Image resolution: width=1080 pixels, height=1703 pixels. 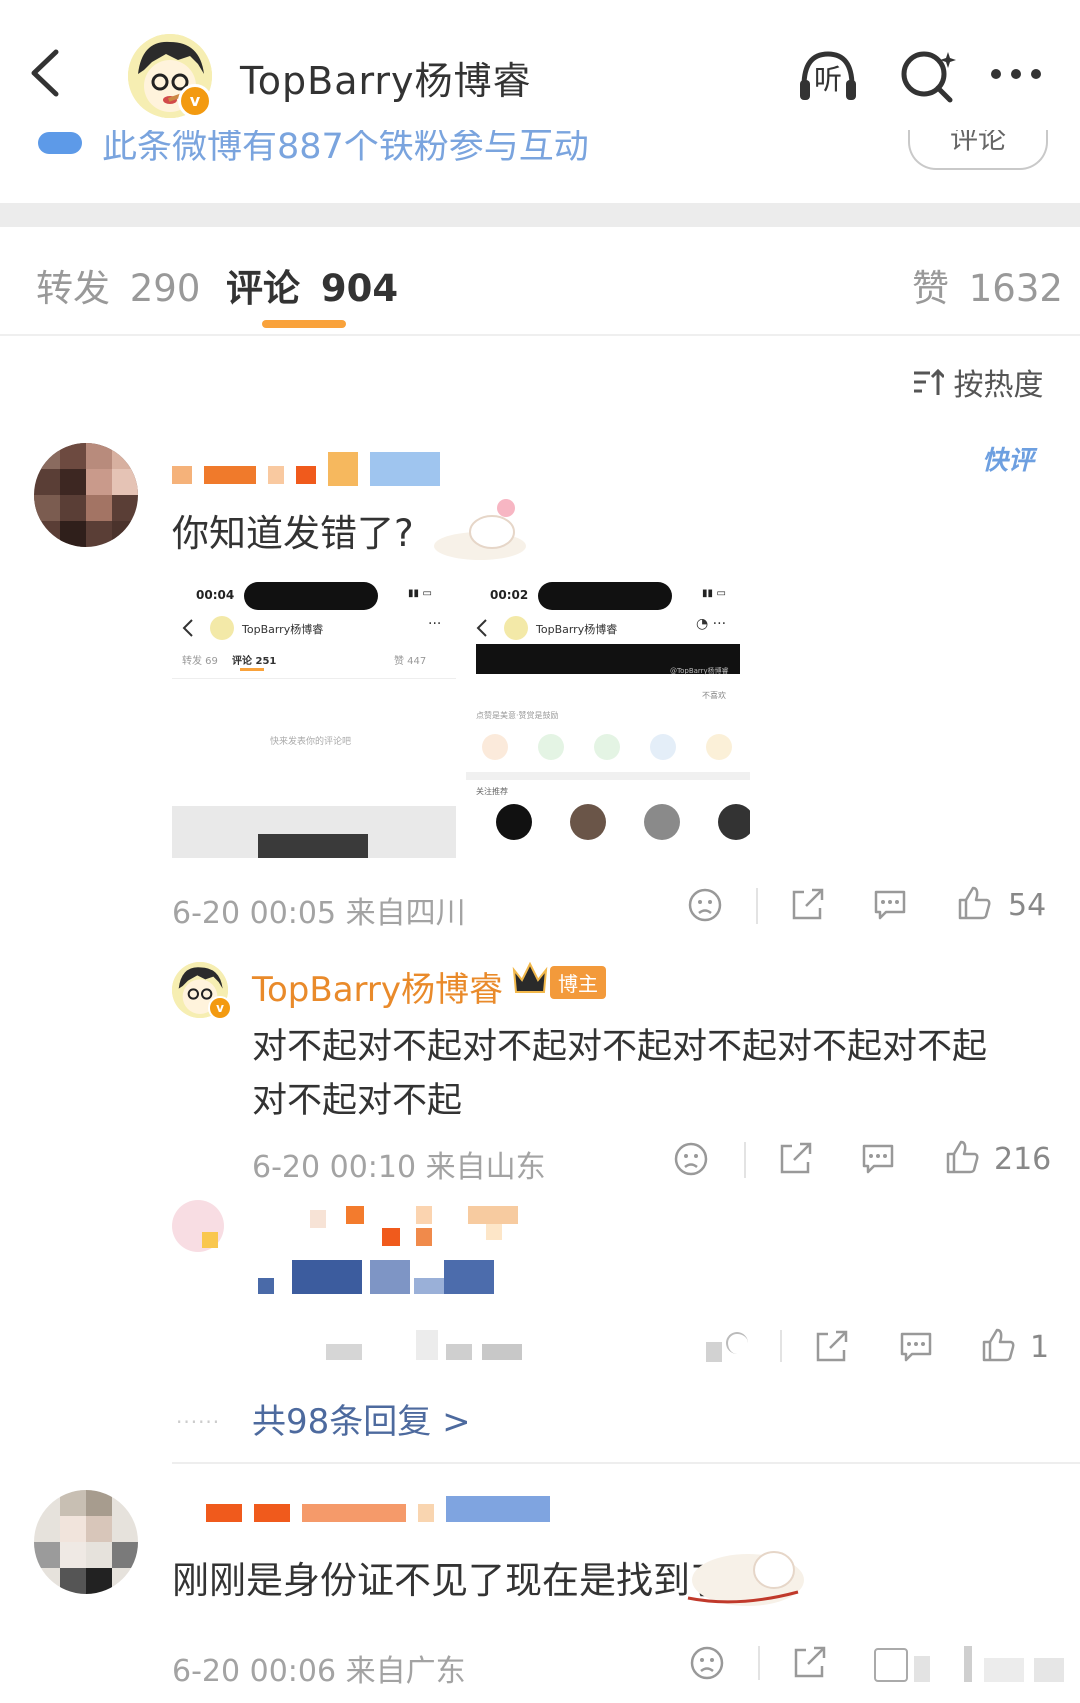 I want to click on author-role-badge: 博主, so click(x=578, y=982).